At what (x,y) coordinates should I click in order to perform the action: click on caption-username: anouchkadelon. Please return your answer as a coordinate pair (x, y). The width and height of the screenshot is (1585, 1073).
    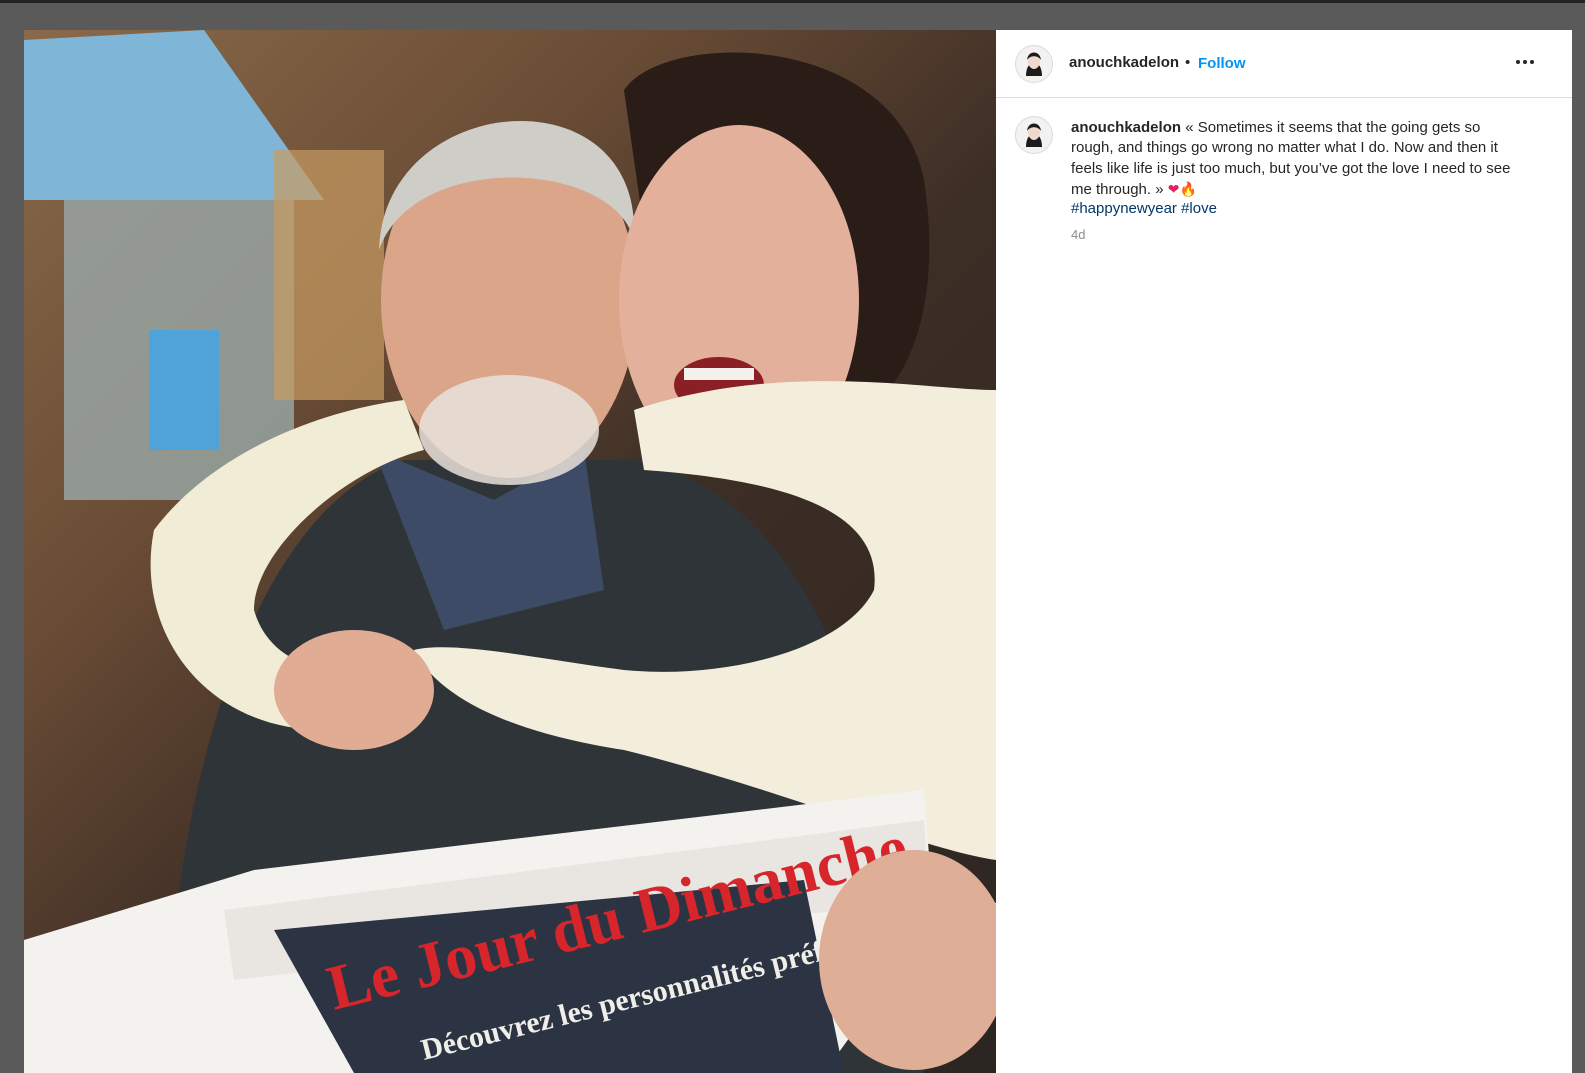
    Looking at the image, I should click on (1126, 127).